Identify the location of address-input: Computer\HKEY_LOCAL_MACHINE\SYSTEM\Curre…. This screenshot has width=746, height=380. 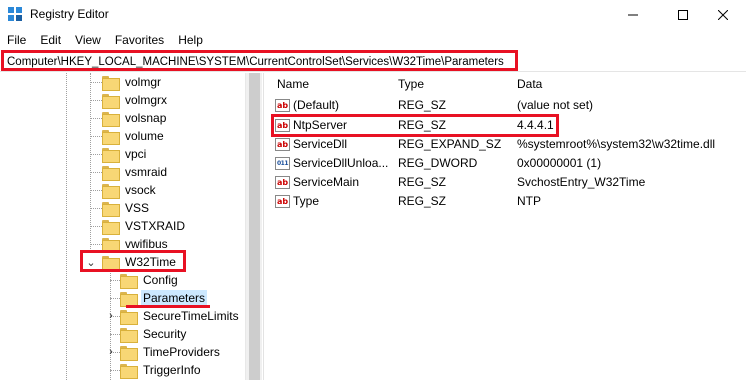
(259, 60).